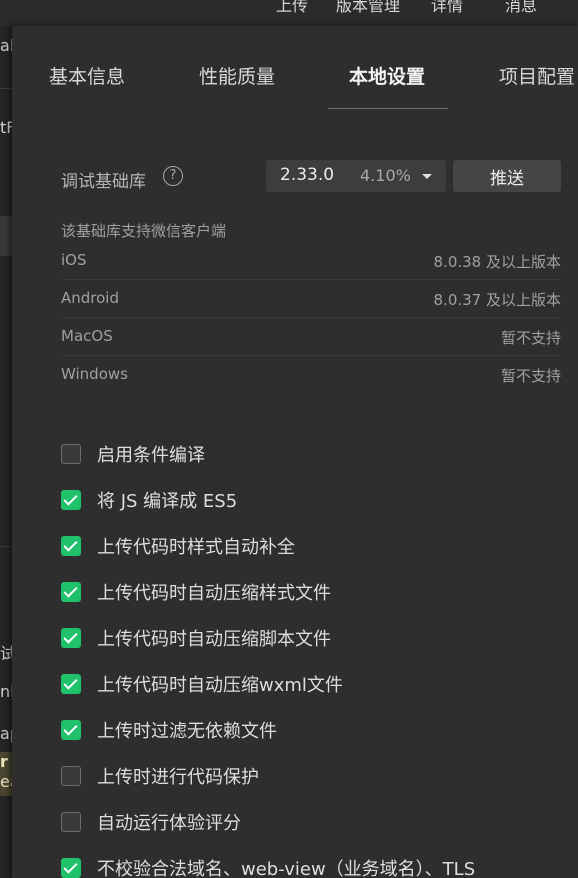 Image resolution: width=578 pixels, height=878 pixels. What do you see at coordinates (214, 639) in the screenshot?
I see `option-label: 上传代码时自动压缩脚本文件` at bounding box center [214, 639].